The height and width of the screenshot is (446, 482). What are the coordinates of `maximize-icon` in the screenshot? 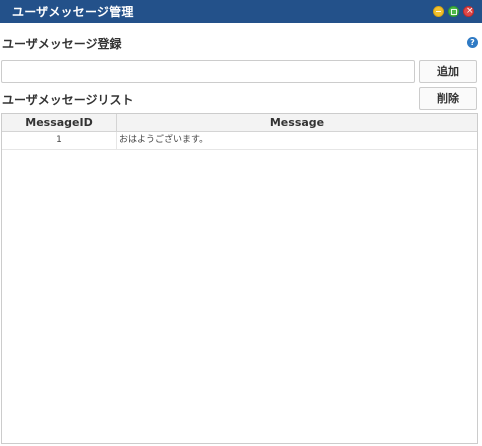 It's located at (453, 11).